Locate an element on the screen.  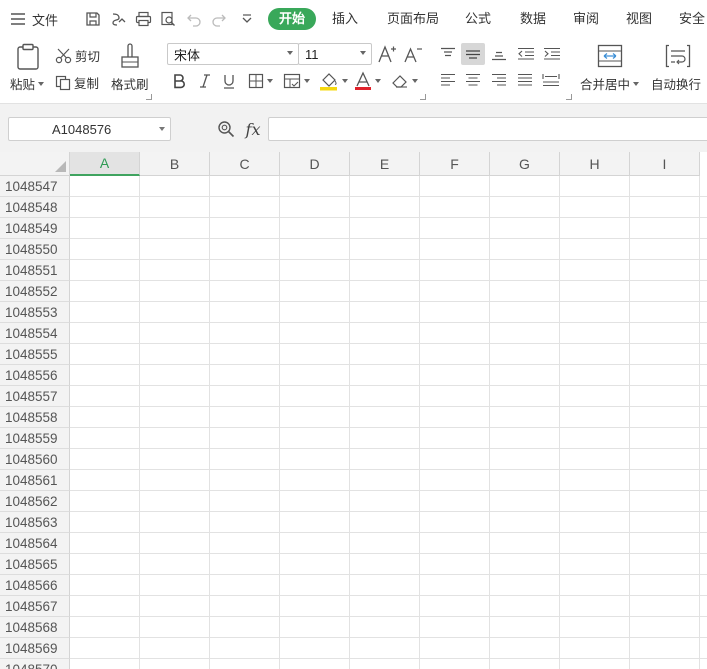
align-left-button is located at coordinates (448, 80).